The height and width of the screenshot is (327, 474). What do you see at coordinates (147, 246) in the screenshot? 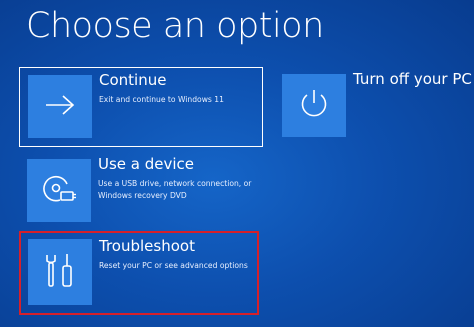
I see `troubleshoot-title: Troubleshoot` at bounding box center [147, 246].